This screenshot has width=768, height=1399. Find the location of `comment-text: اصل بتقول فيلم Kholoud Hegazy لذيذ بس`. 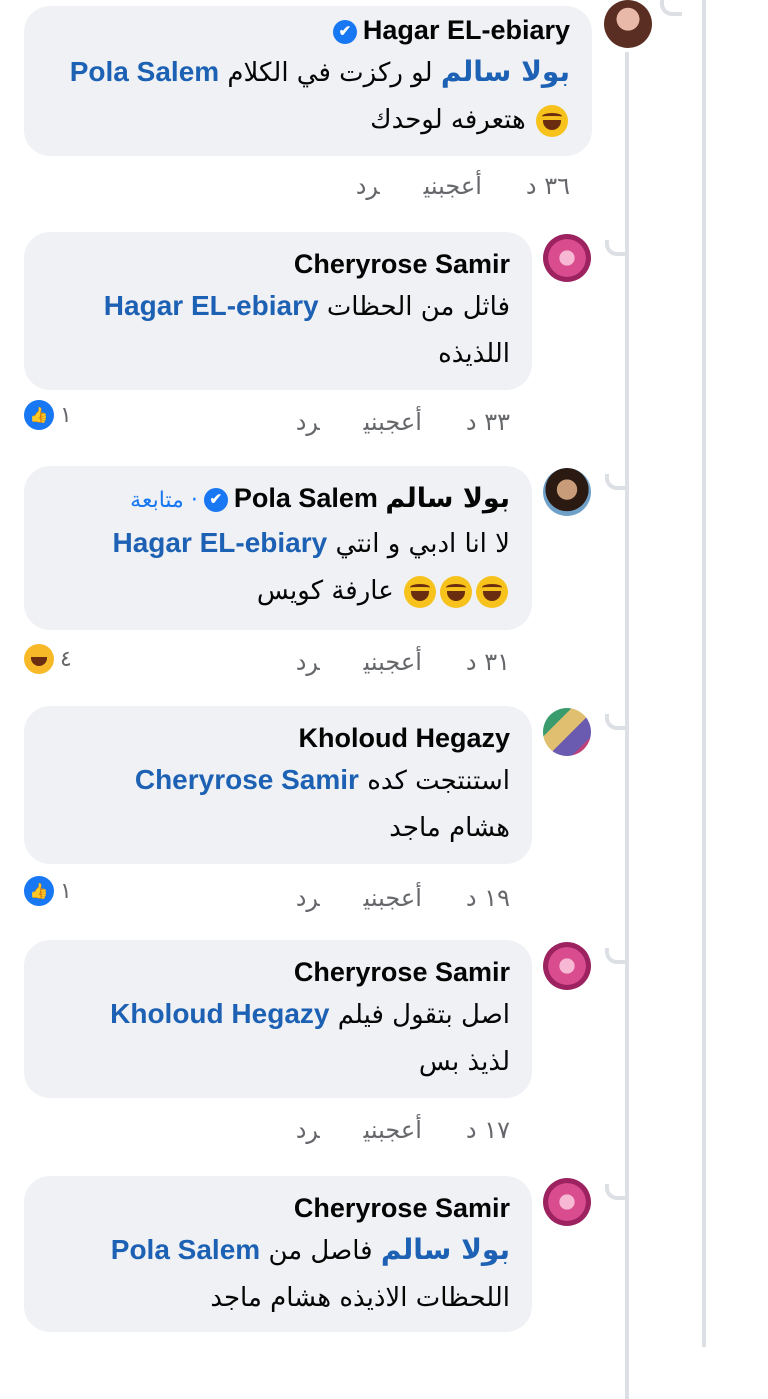

comment-text: اصل بتقول فيلم Kholoud Hegazy لذيذ بس is located at coordinates (310, 1037).